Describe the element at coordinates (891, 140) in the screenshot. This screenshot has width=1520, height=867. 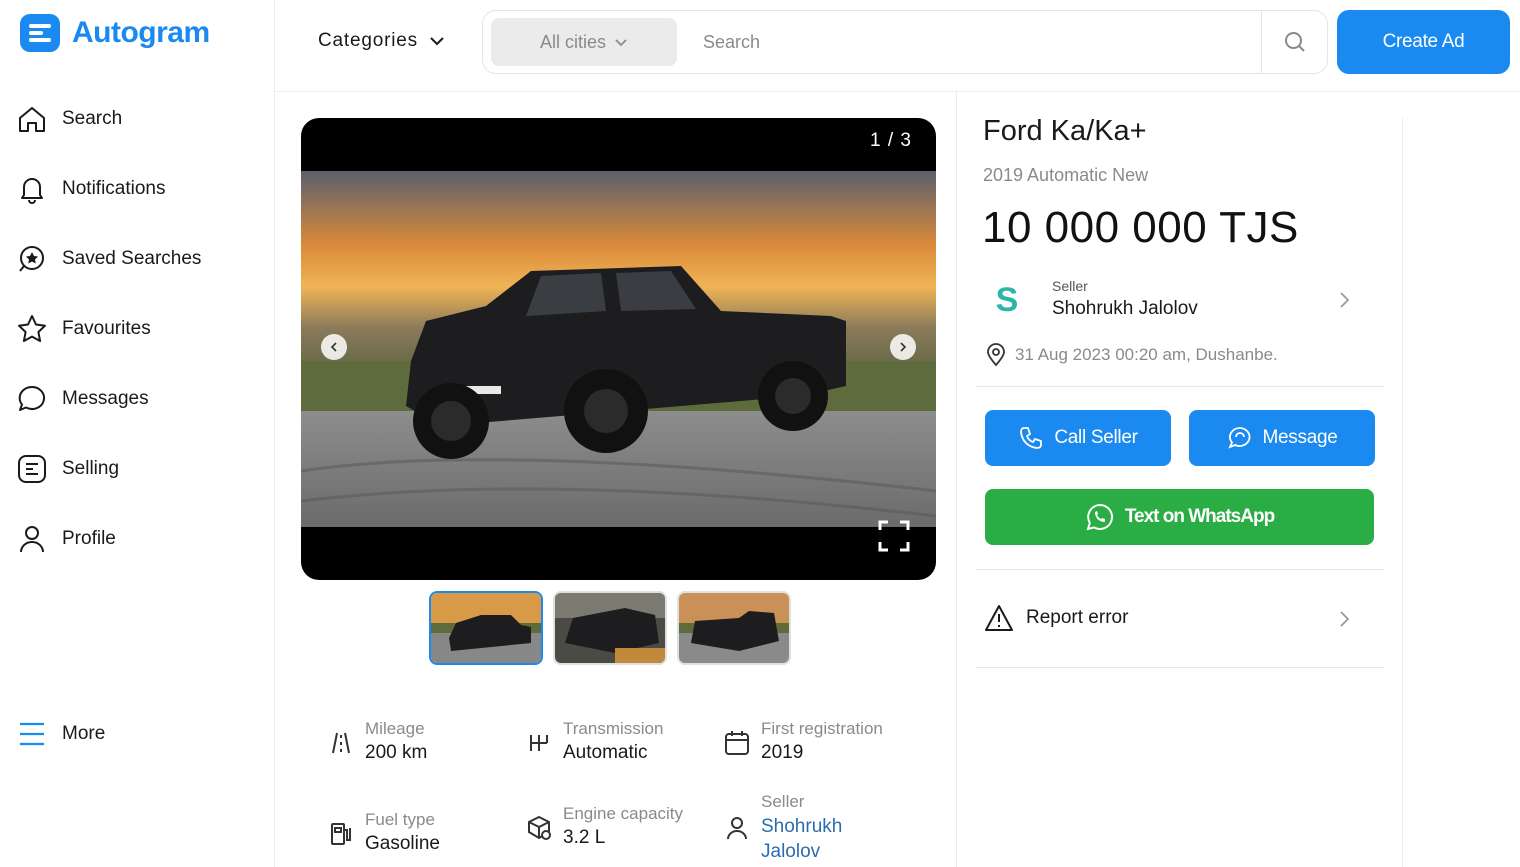
I see `photo-counter: 1 / 3` at that location.